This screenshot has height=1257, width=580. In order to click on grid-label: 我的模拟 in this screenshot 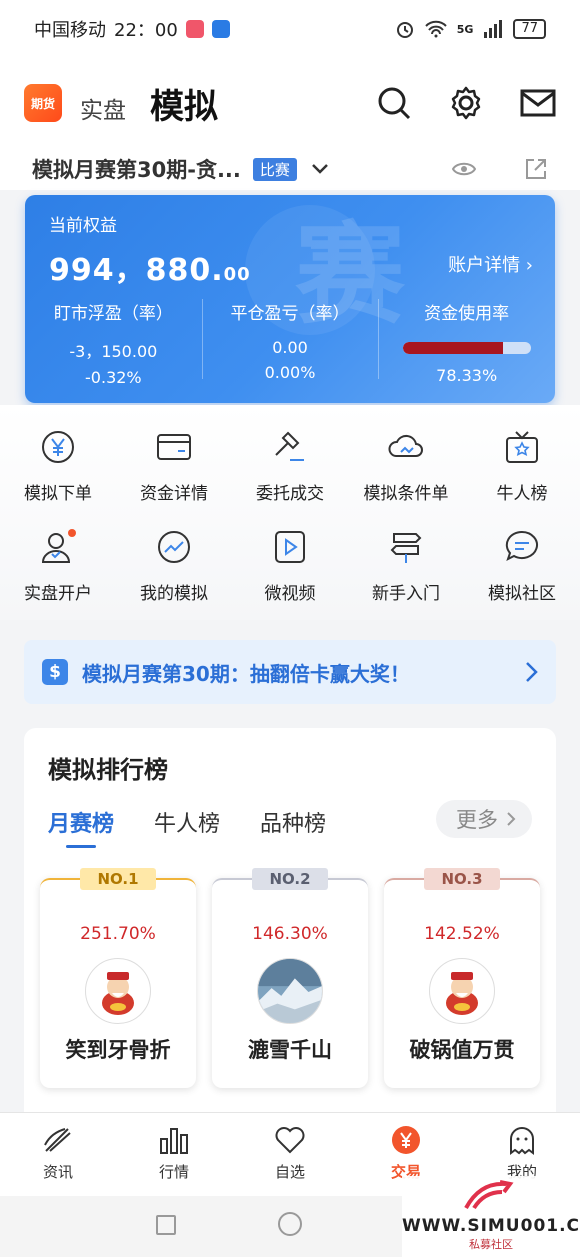, I will do `click(174, 594)`.